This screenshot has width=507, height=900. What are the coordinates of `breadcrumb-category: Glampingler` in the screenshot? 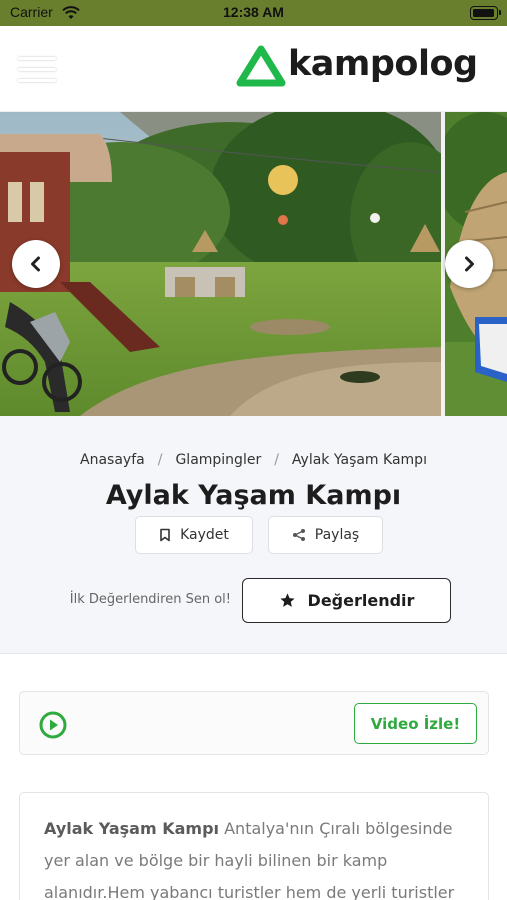 It's located at (218, 460).